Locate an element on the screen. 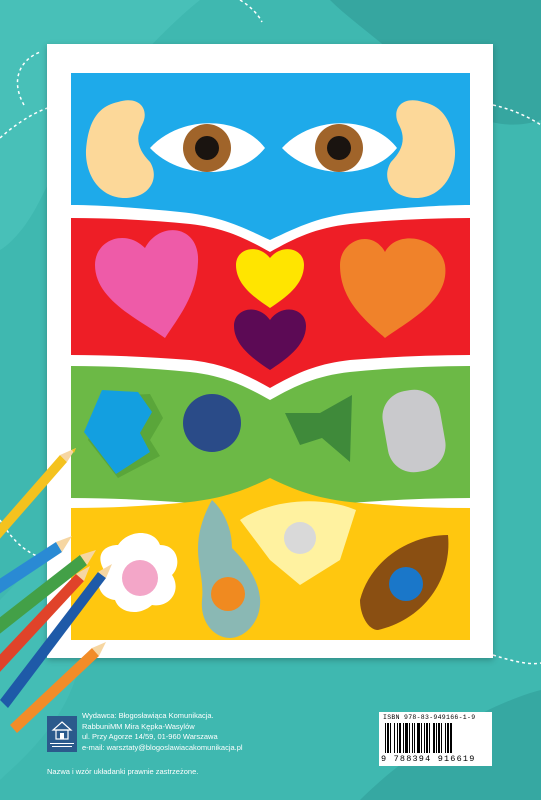  barcode-bars is located at coordinates (418, 738).